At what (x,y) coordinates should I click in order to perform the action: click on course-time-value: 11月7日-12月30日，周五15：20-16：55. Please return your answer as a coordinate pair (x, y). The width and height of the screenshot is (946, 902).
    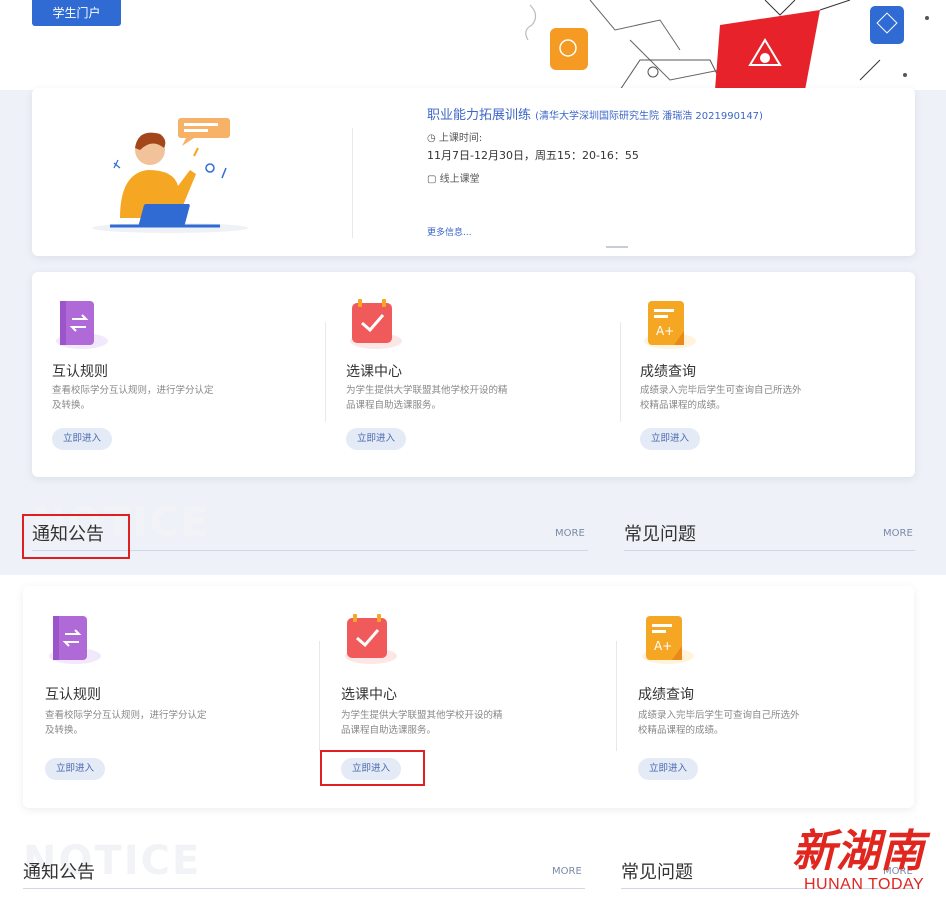
    Looking at the image, I should click on (533, 155).